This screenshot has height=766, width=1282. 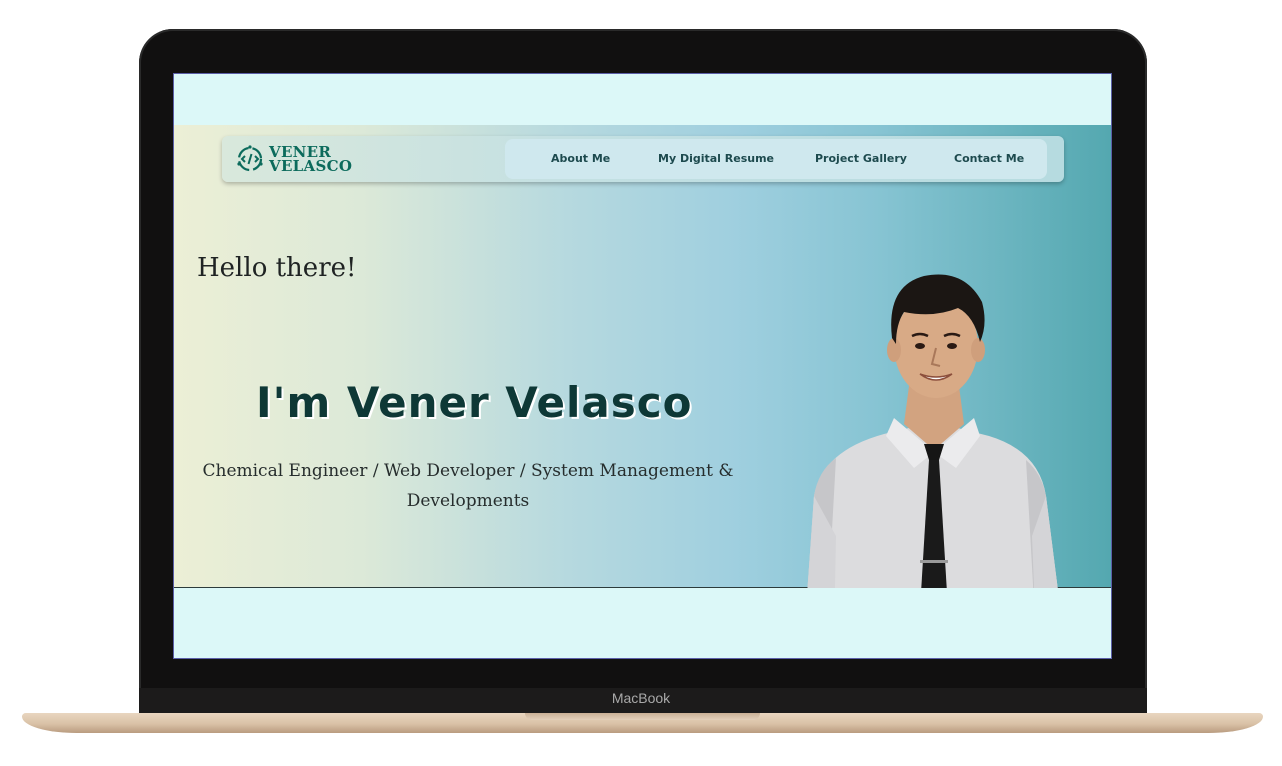 I want to click on lower-page-band, so click(x=642, y=623).